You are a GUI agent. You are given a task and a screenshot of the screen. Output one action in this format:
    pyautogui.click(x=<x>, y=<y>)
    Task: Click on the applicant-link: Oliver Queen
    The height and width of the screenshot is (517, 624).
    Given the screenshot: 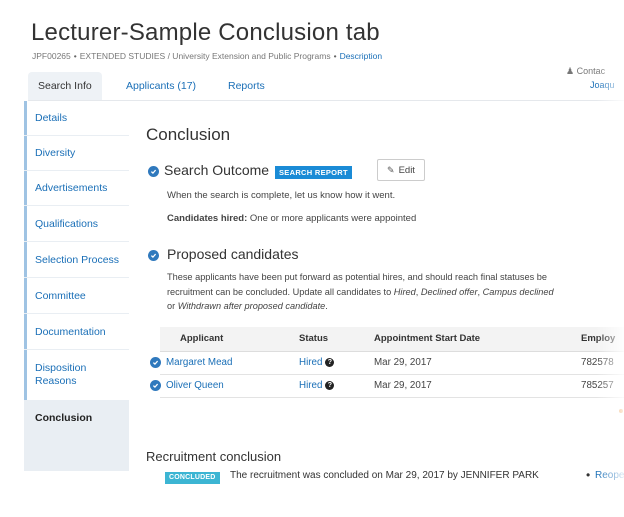 What is the action you would take?
    pyautogui.click(x=195, y=386)
    